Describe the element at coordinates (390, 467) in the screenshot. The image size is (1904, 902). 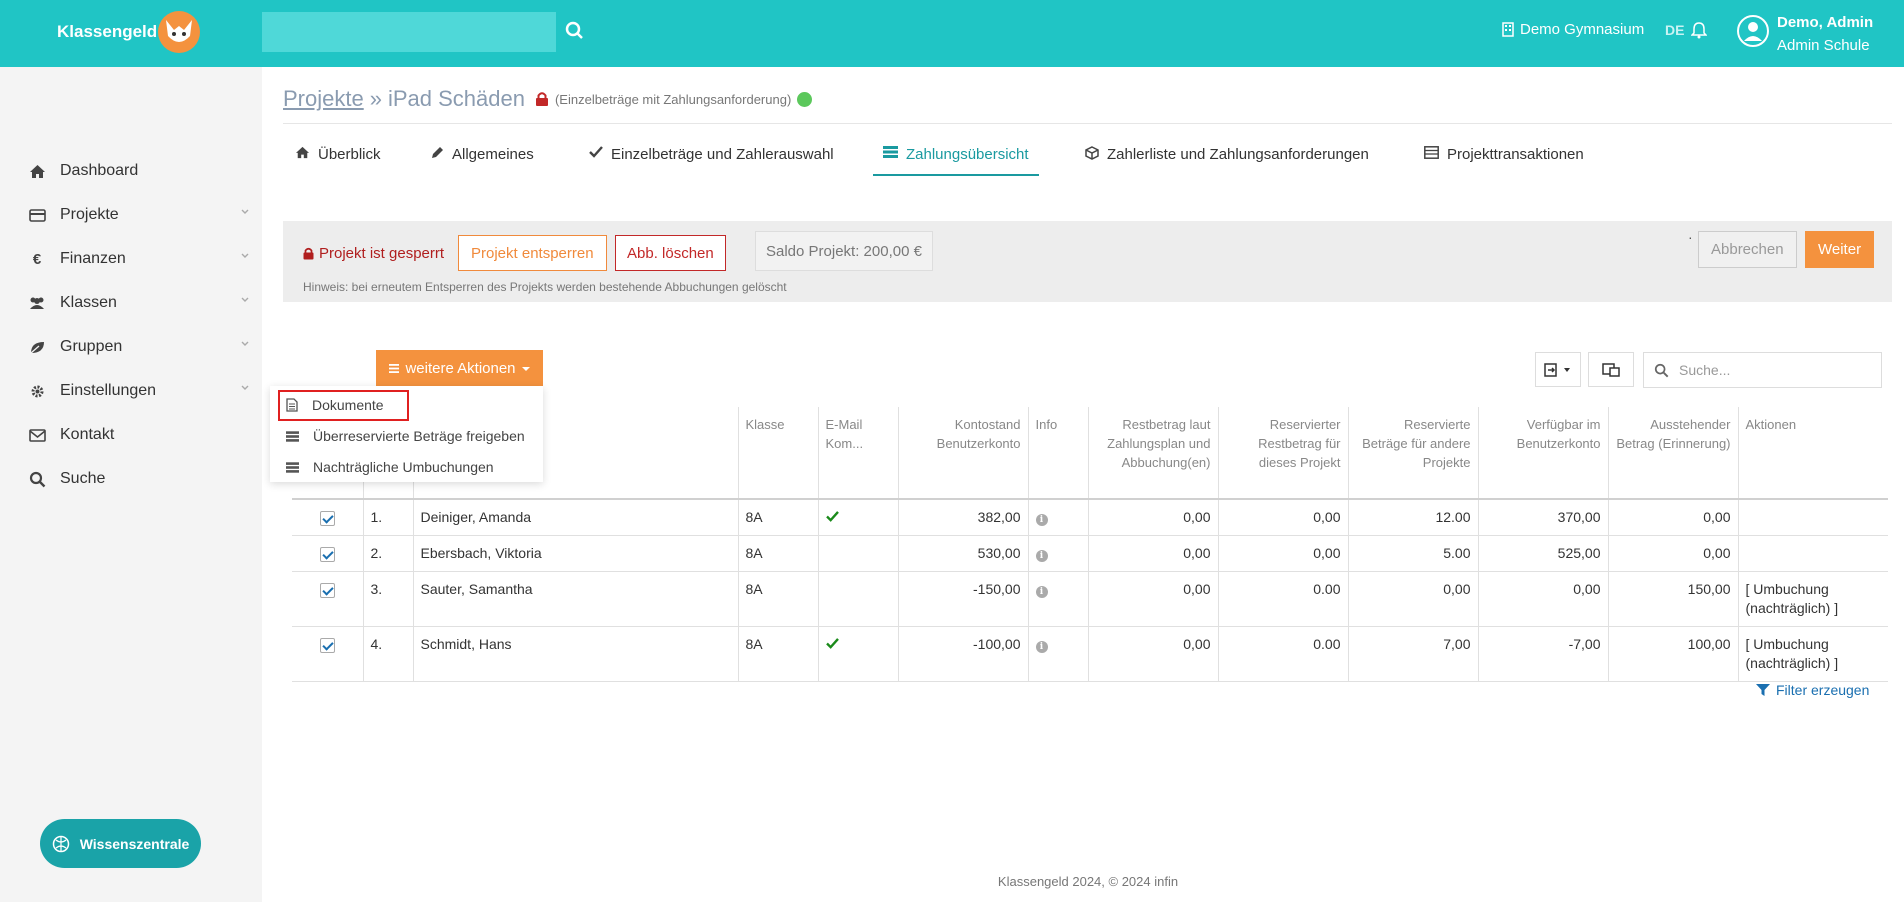
I see `menu-item-umbuchungen: Nachträgliche Umbuchungen` at that location.